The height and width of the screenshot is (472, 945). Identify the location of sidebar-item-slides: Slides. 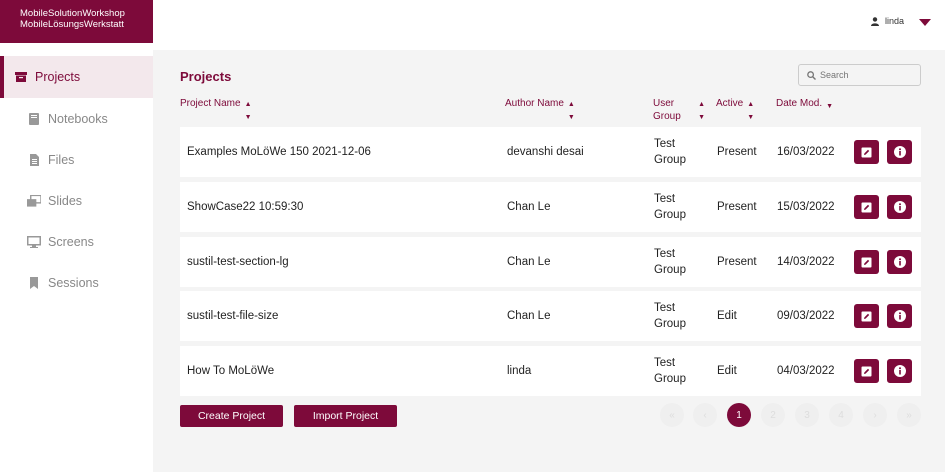
(76, 200).